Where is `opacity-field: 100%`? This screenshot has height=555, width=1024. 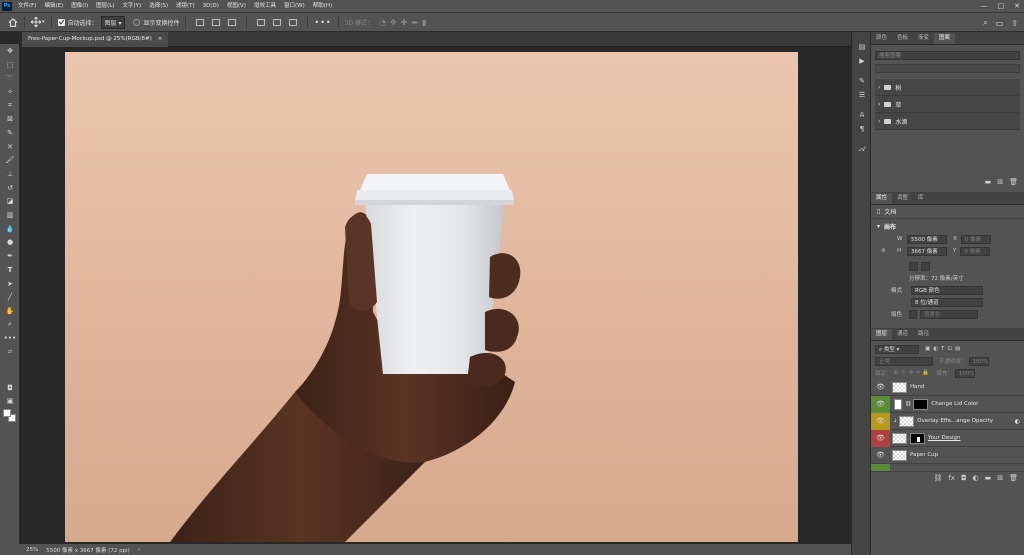
opacity-field: 100% is located at coordinates (978, 361).